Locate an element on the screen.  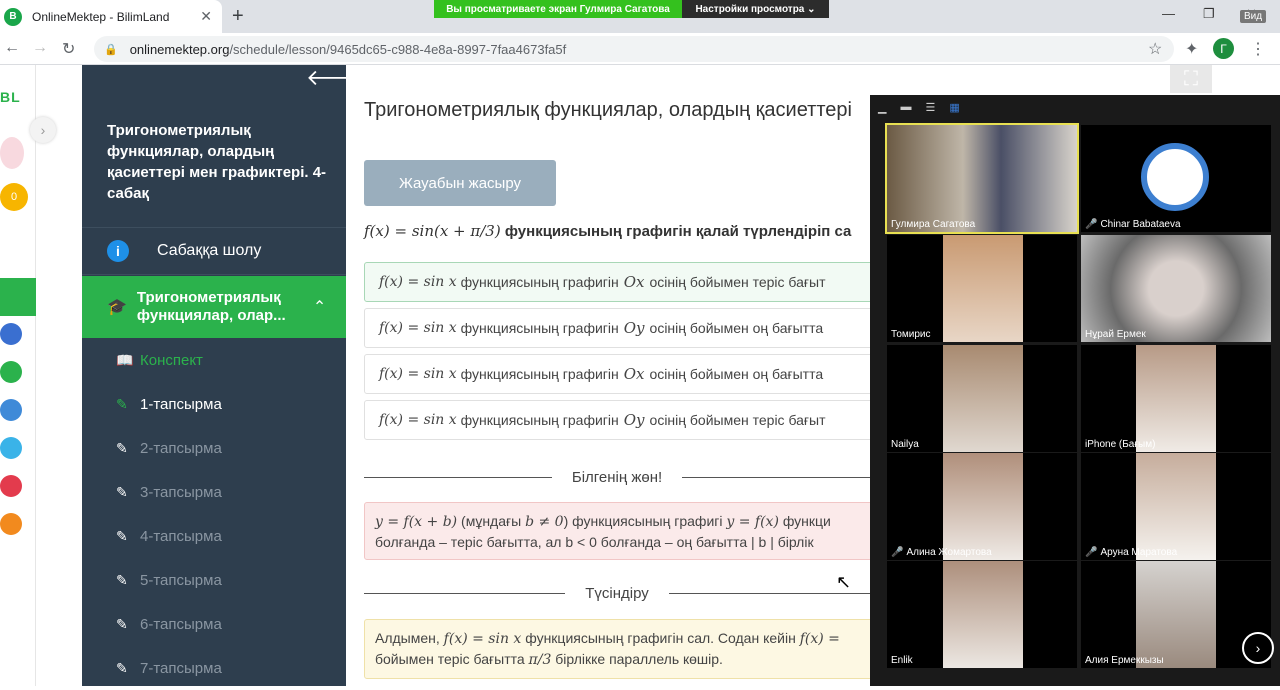
lock-icon: 🔒 is located at coordinates (111, 49).